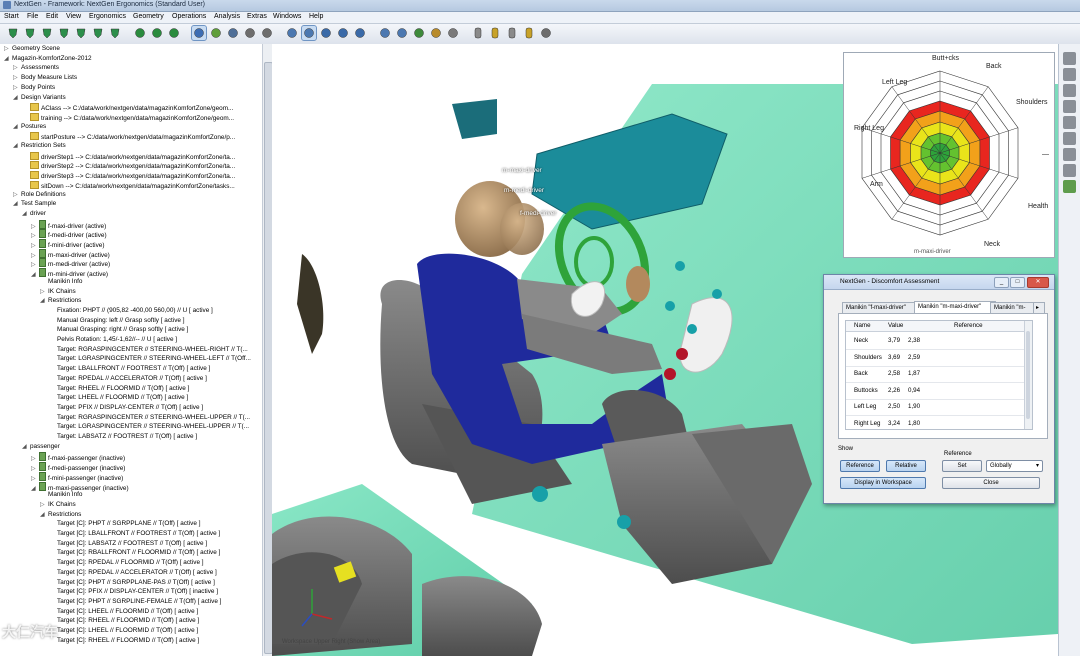 This screenshot has height=656, width=1080. Describe the element at coordinates (39, 98) in the screenshot. I see `tree-item: ◢ Design Variants` at that location.